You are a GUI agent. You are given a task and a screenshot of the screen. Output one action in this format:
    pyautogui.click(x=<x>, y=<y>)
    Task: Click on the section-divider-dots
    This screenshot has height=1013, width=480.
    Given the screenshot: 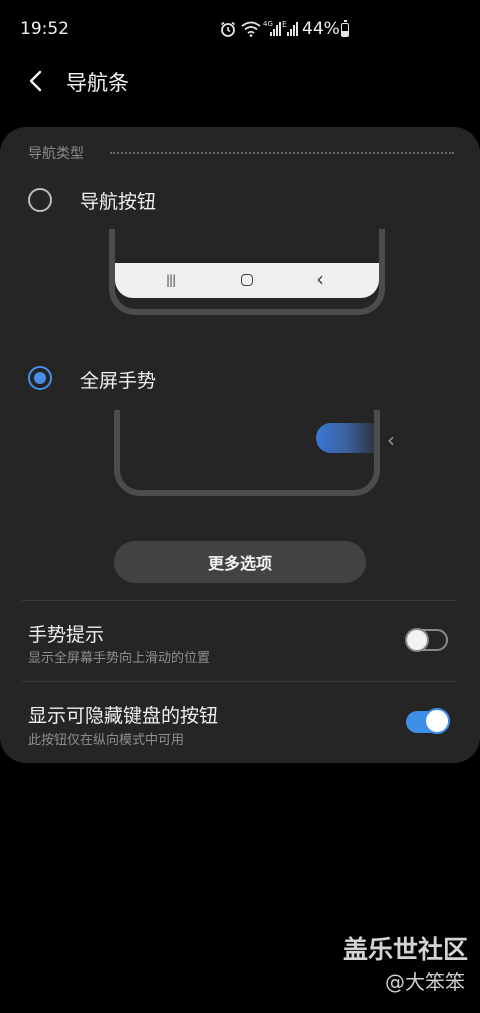 What is the action you would take?
    pyautogui.click(x=282, y=153)
    